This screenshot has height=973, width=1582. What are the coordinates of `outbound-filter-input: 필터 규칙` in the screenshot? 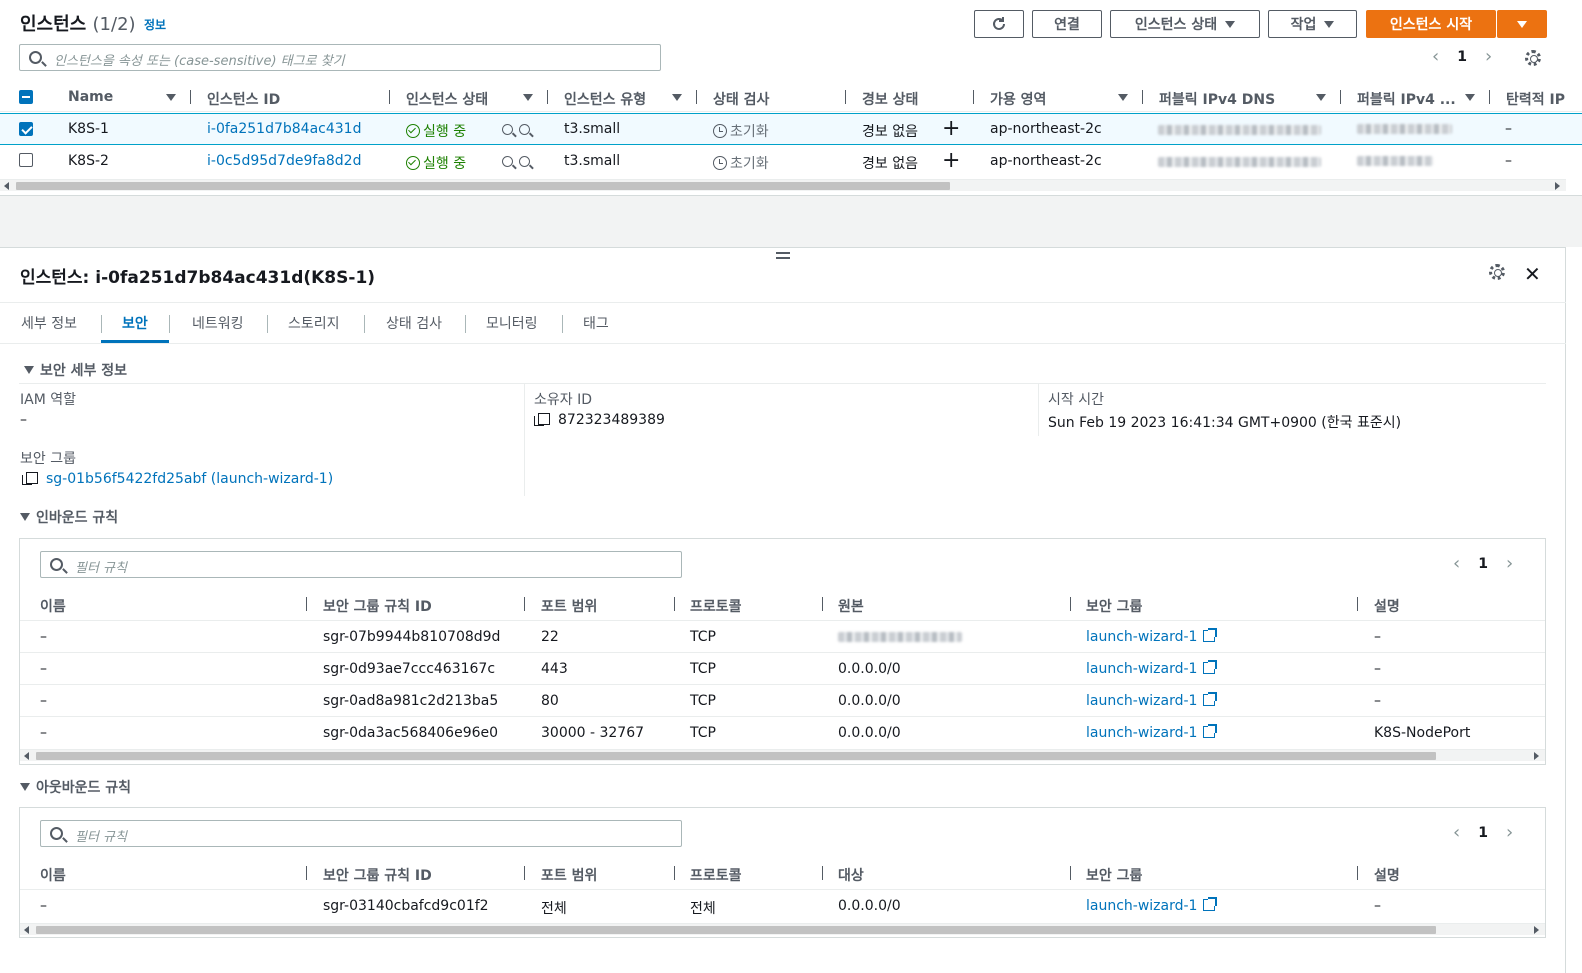 It's located at (361, 833).